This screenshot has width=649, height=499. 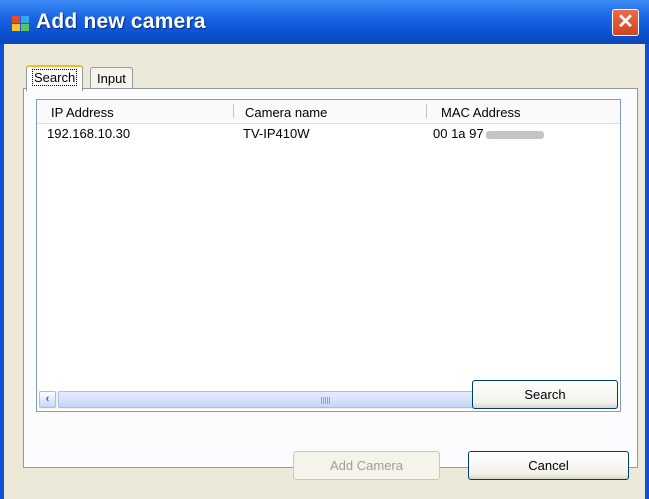 I want to click on cell-mac-text: 00 1a 97, so click(x=458, y=133).